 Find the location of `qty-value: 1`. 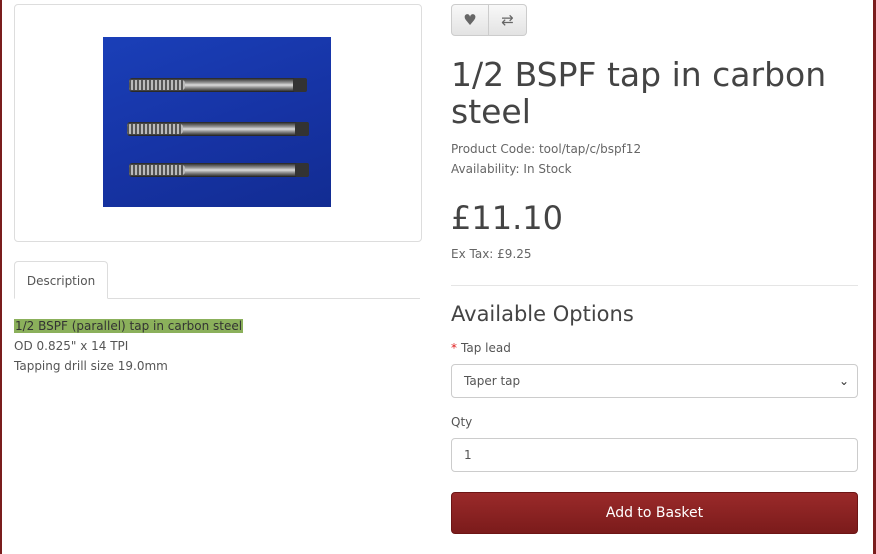

qty-value: 1 is located at coordinates (468, 455).